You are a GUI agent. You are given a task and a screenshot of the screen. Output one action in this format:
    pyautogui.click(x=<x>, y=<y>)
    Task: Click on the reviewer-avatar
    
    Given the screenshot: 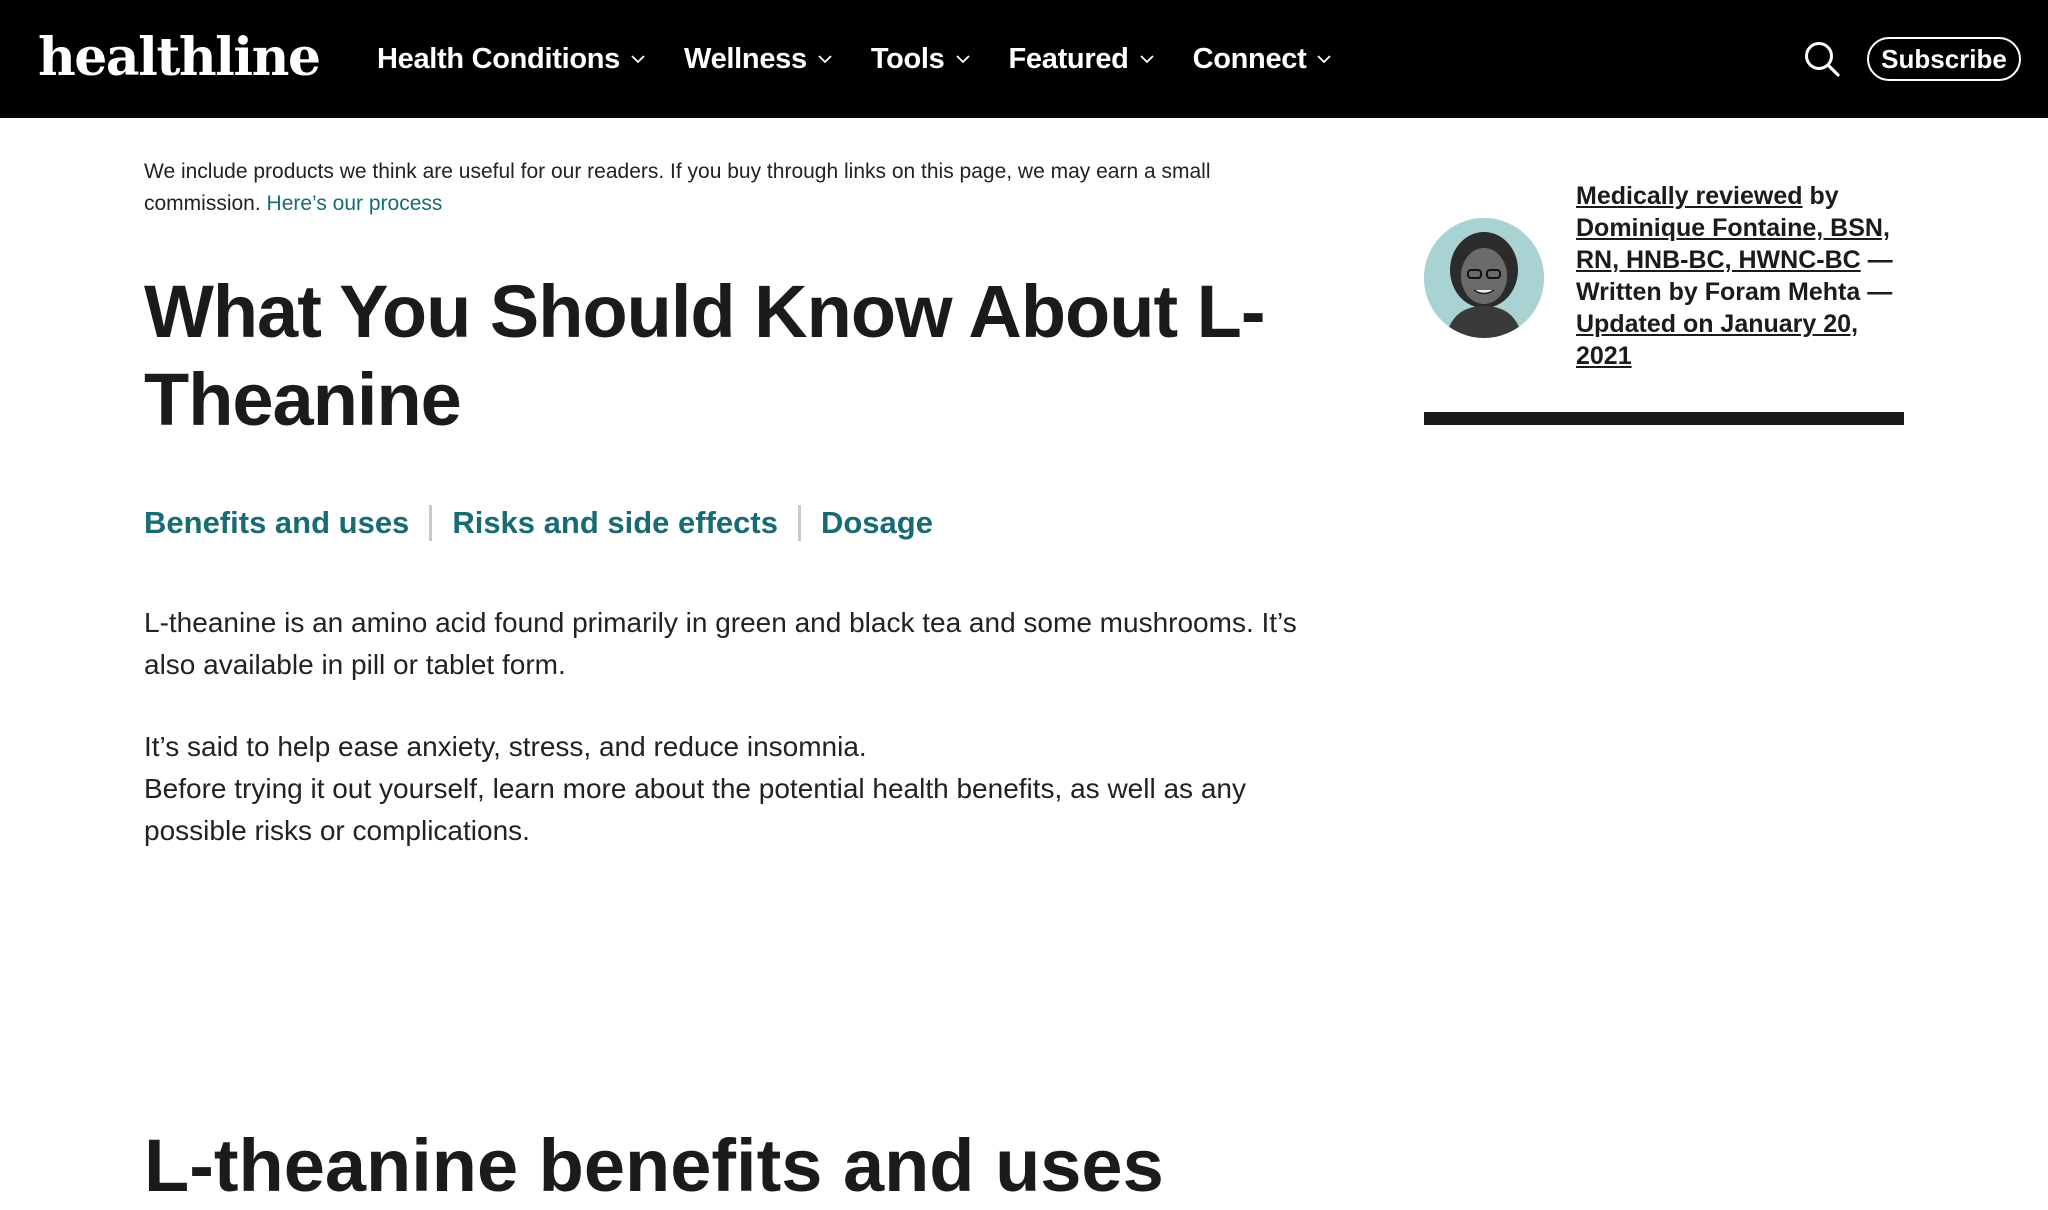 What is the action you would take?
    pyautogui.click(x=1484, y=278)
    